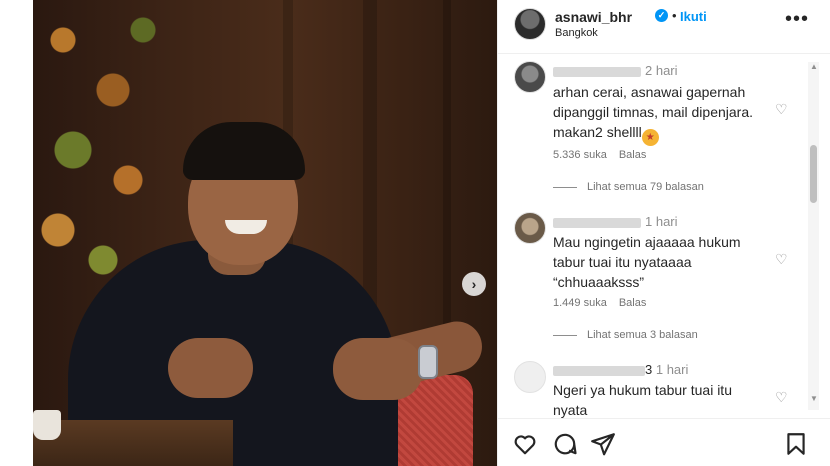 This screenshot has height=466, width=830. I want to click on comments-scrollbar, so click(813, 236).